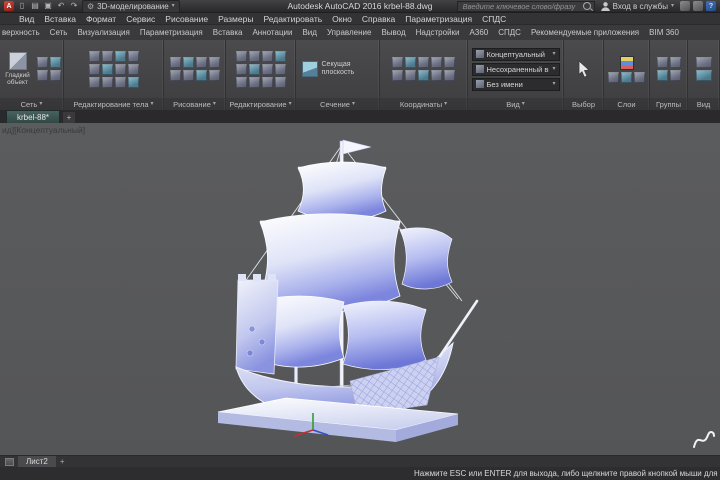 The image size is (720, 480). Describe the element at coordinates (194, 104) in the screenshot. I see `panel-label-draw: Рисование ▾` at that location.